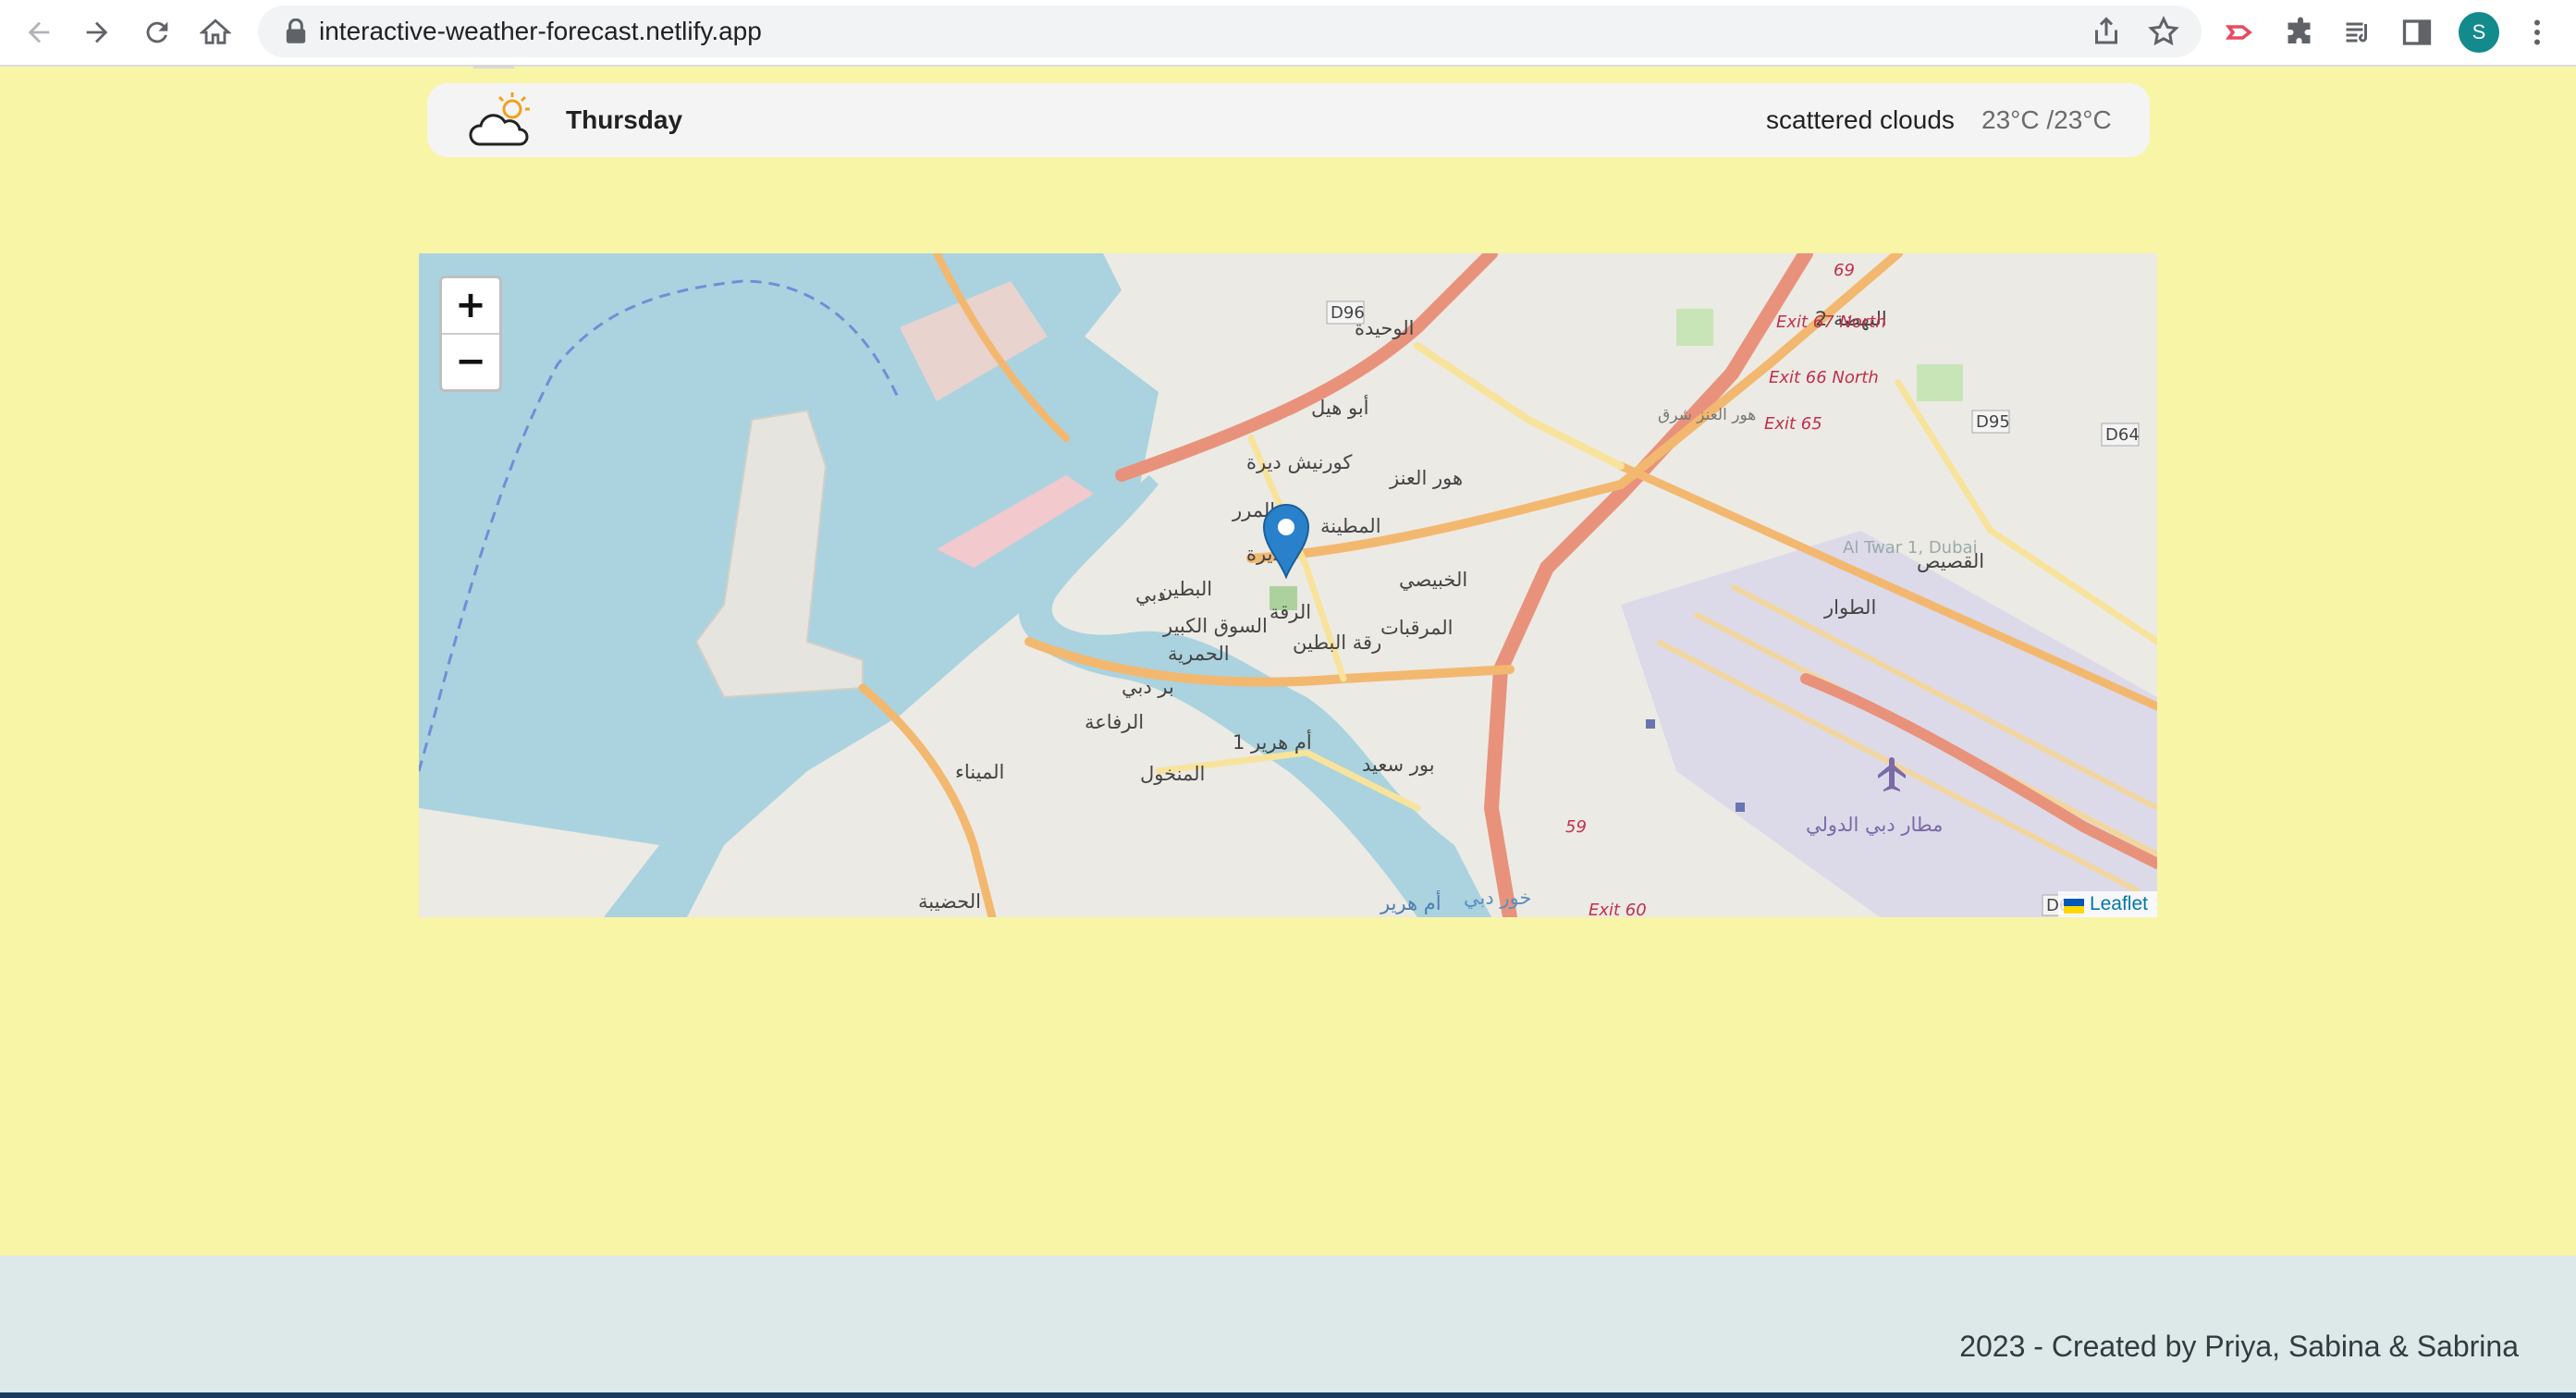  I want to click on share-icon, so click(2106, 32).